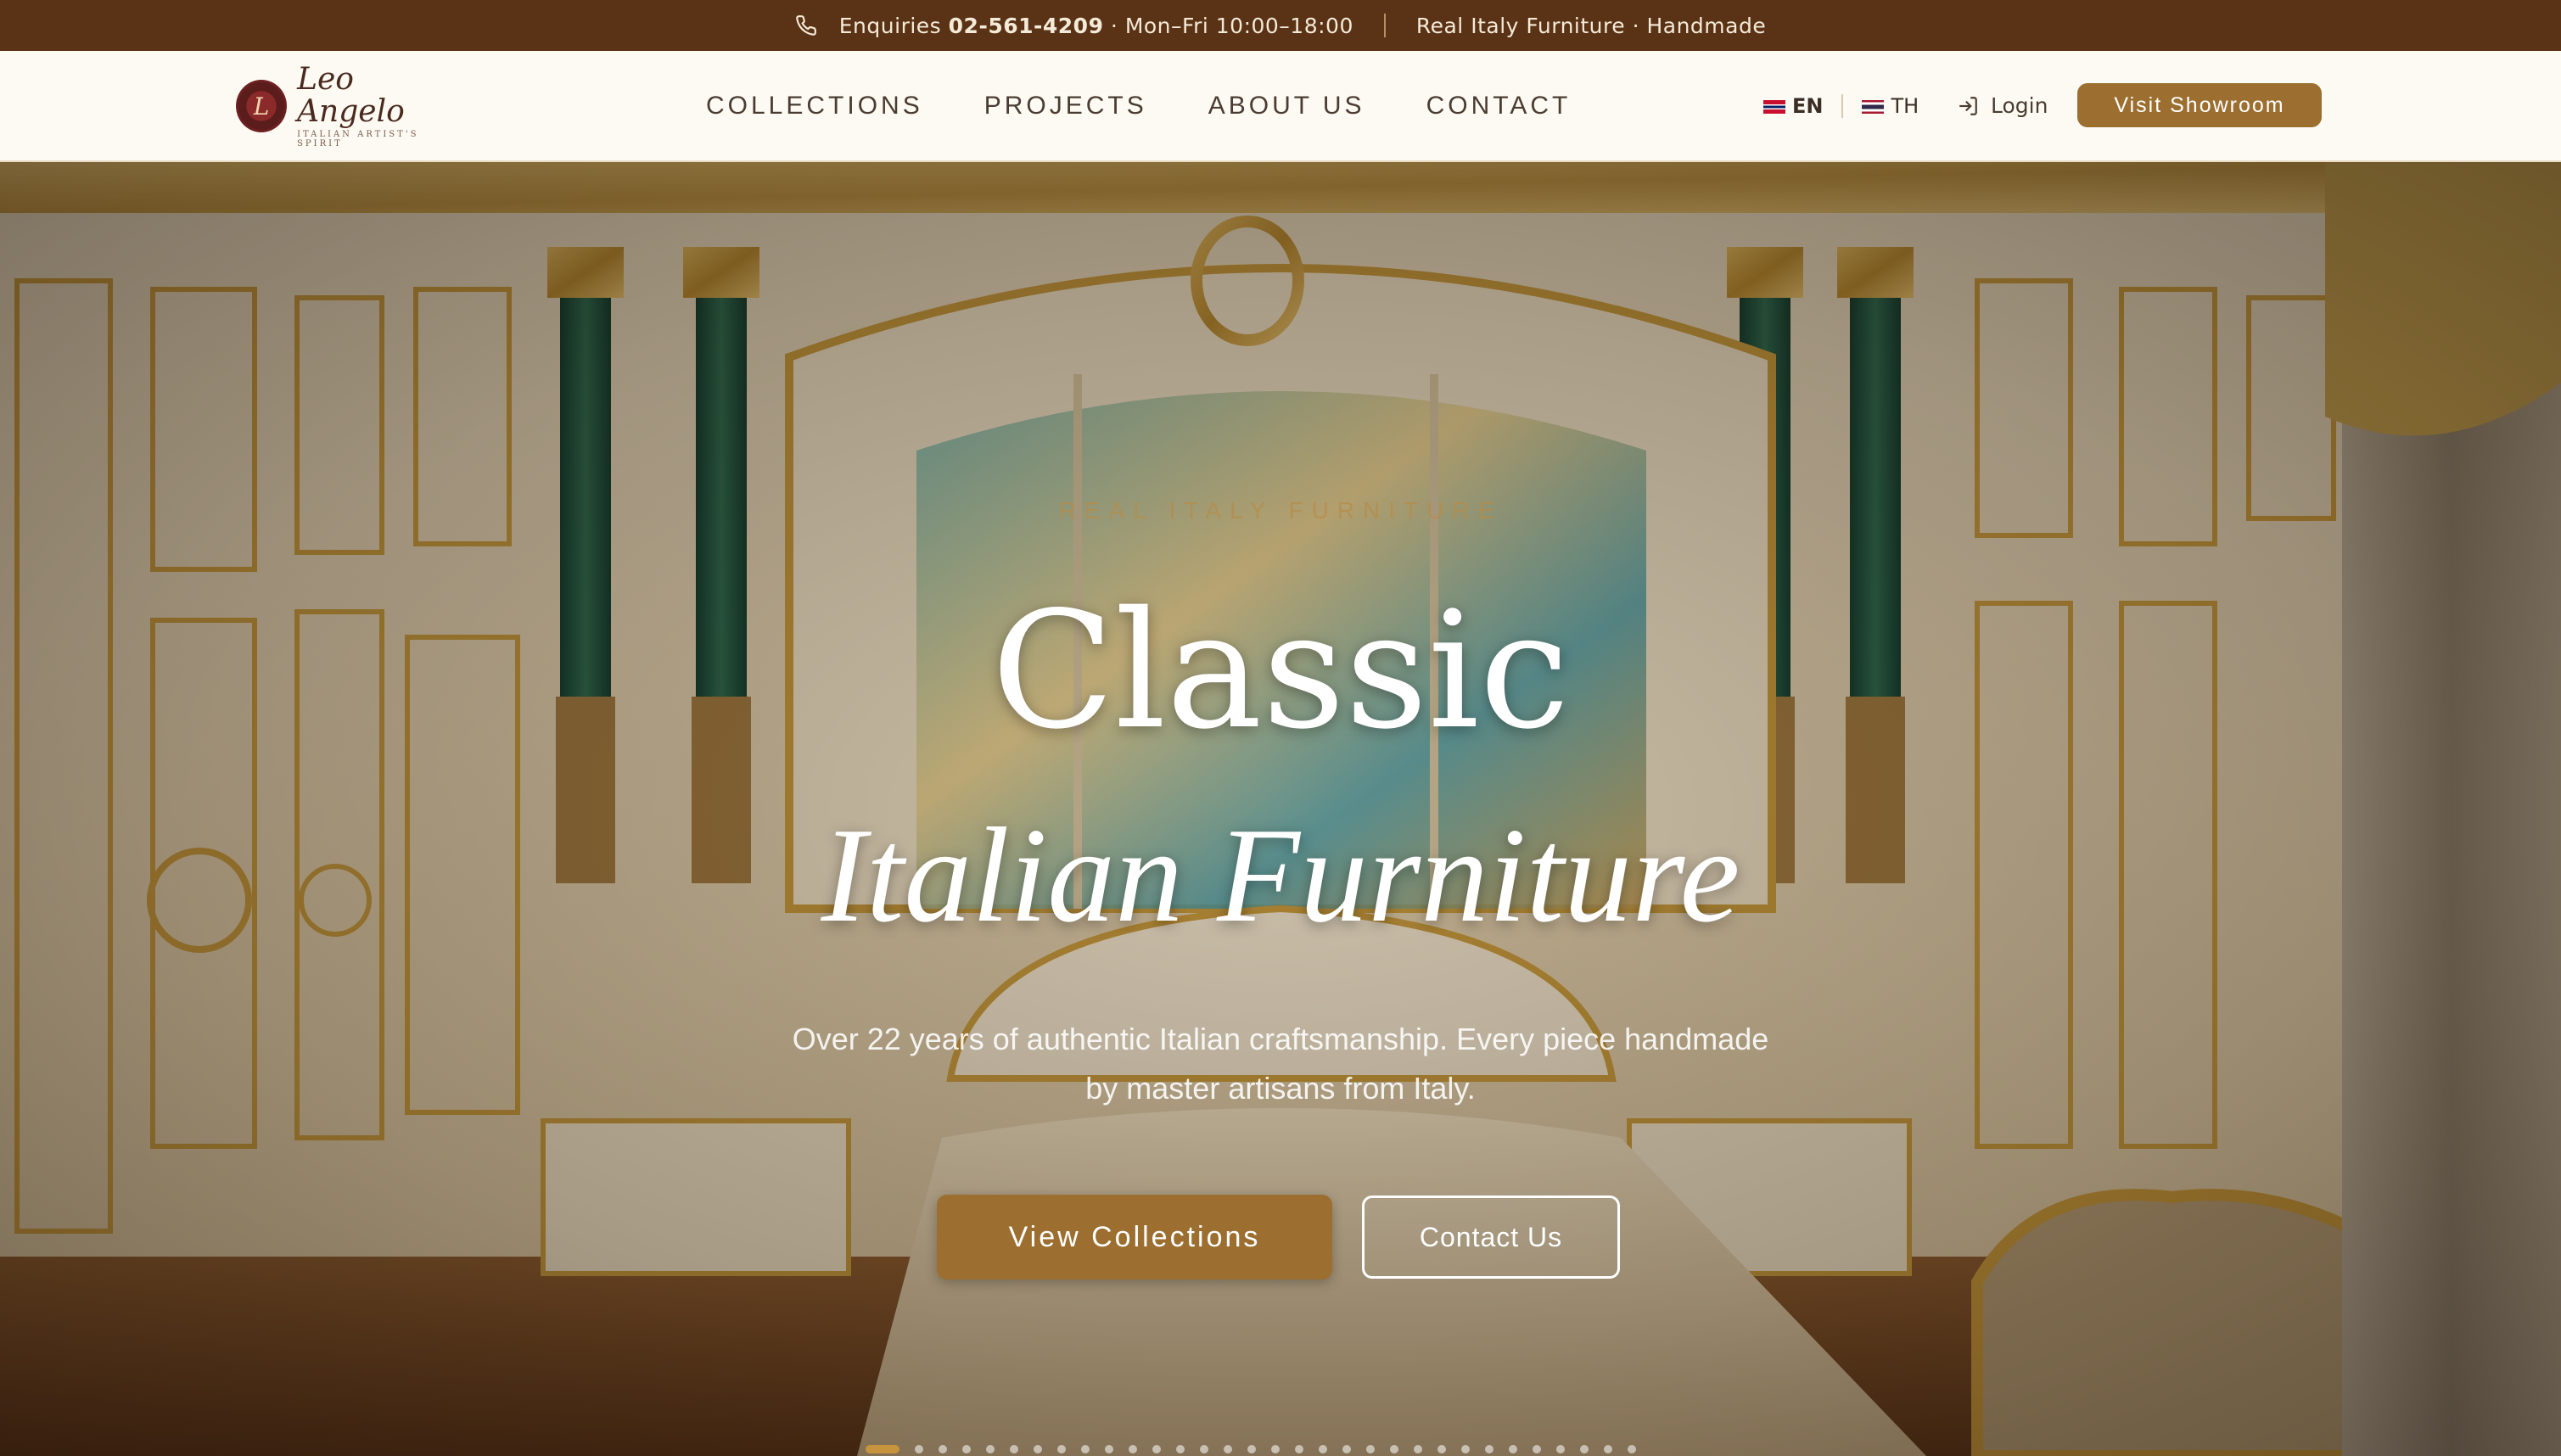  What do you see at coordinates (1968, 106) in the screenshot?
I see `login-icon` at bounding box center [1968, 106].